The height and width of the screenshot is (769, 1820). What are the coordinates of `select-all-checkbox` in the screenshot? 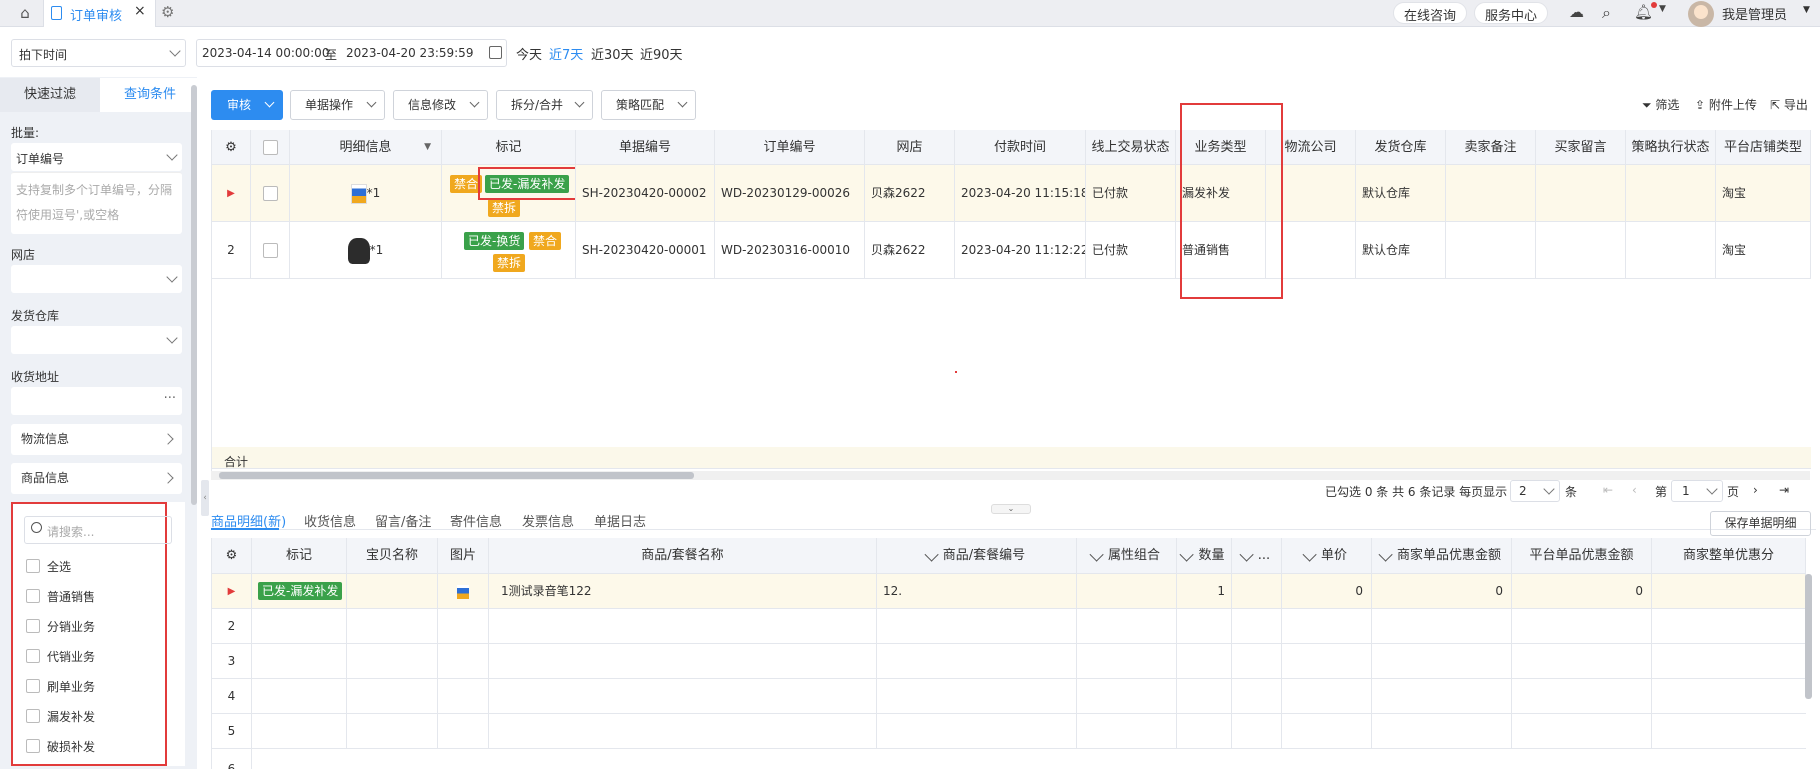 It's located at (270, 147).